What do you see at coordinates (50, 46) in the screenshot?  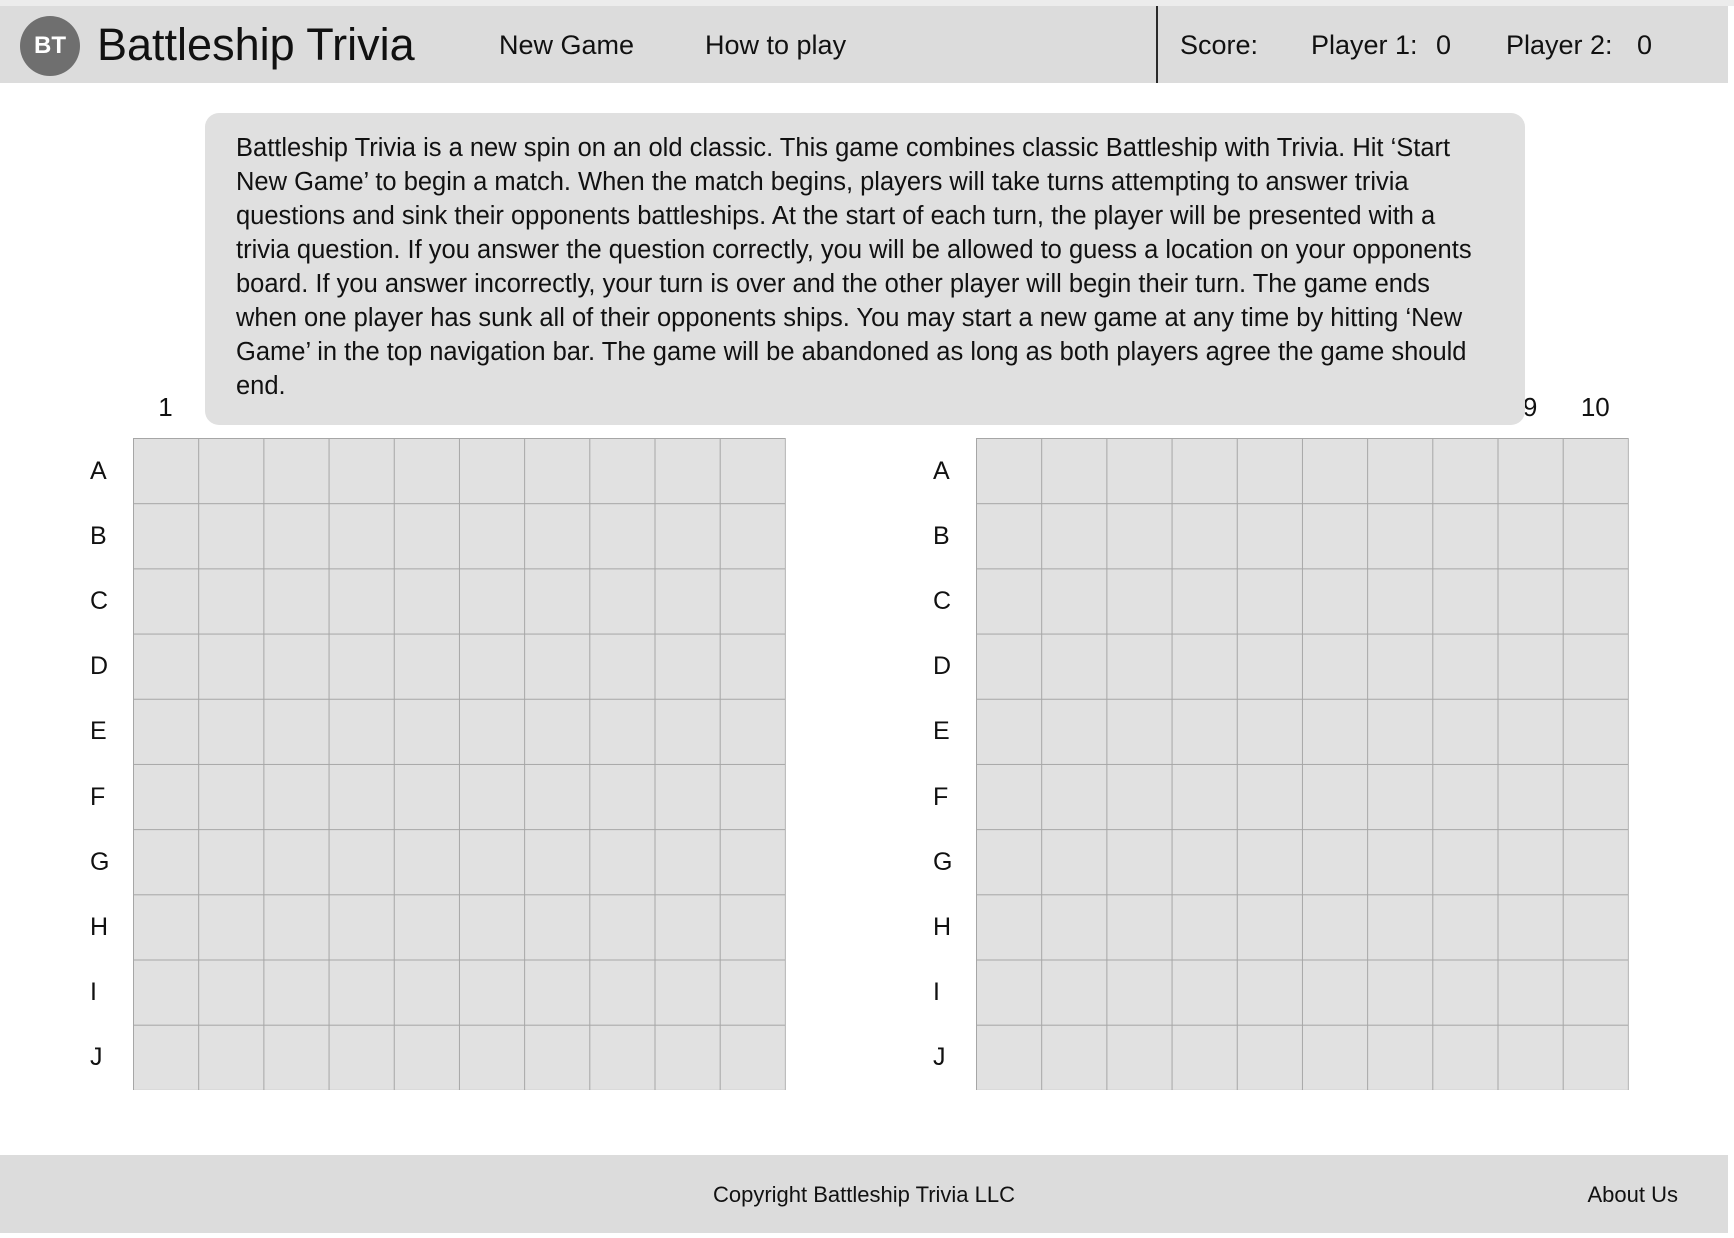 I see `logo-badge: BT` at bounding box center [50, 46].